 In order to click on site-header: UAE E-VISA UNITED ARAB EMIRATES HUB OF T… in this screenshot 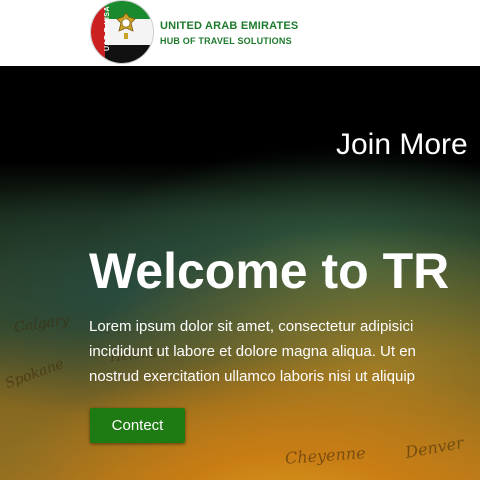, I will do `click(240, 33)`.